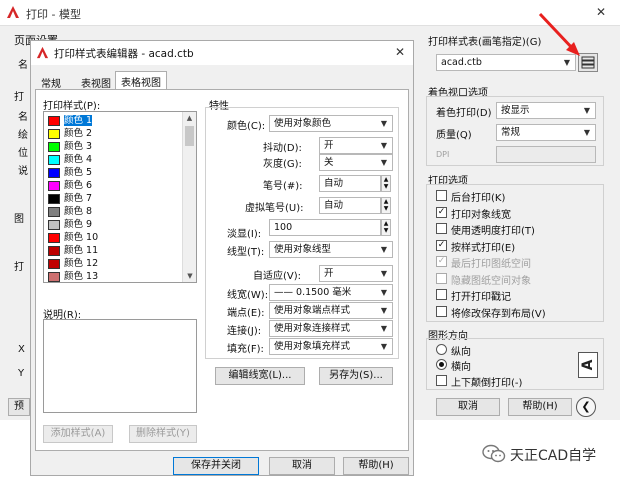 Image resolution: width=620 pixels, height=482 pixels. Describe the element at coordinates (515, 110) in the screenshot. I see `shade-plot-value: 按显示` at that location.